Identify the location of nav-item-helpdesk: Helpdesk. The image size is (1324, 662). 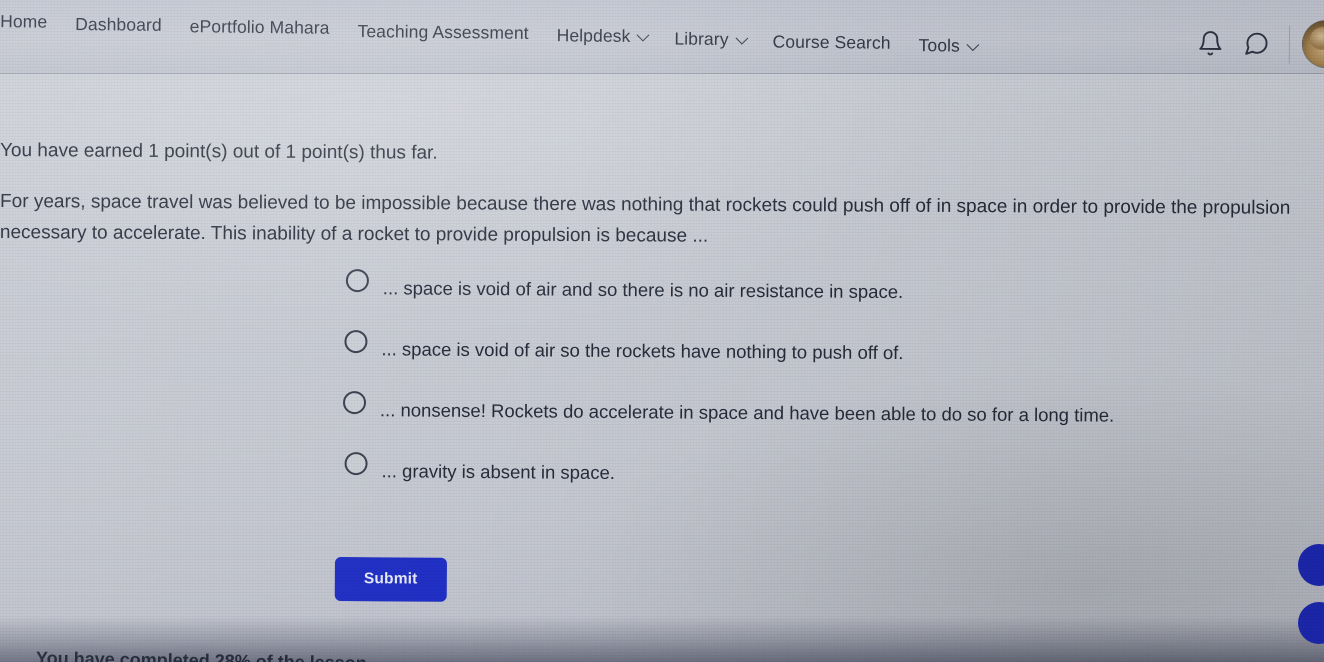
(602, 36).